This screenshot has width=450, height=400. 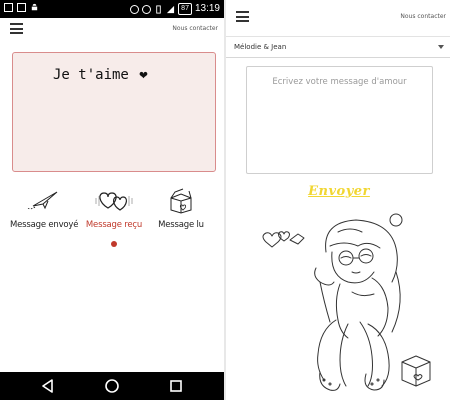 What do you see at coordinates (91, 75) in the screenshot?
I see `message-text: Je t'aime` at bounding box center [91, 75].